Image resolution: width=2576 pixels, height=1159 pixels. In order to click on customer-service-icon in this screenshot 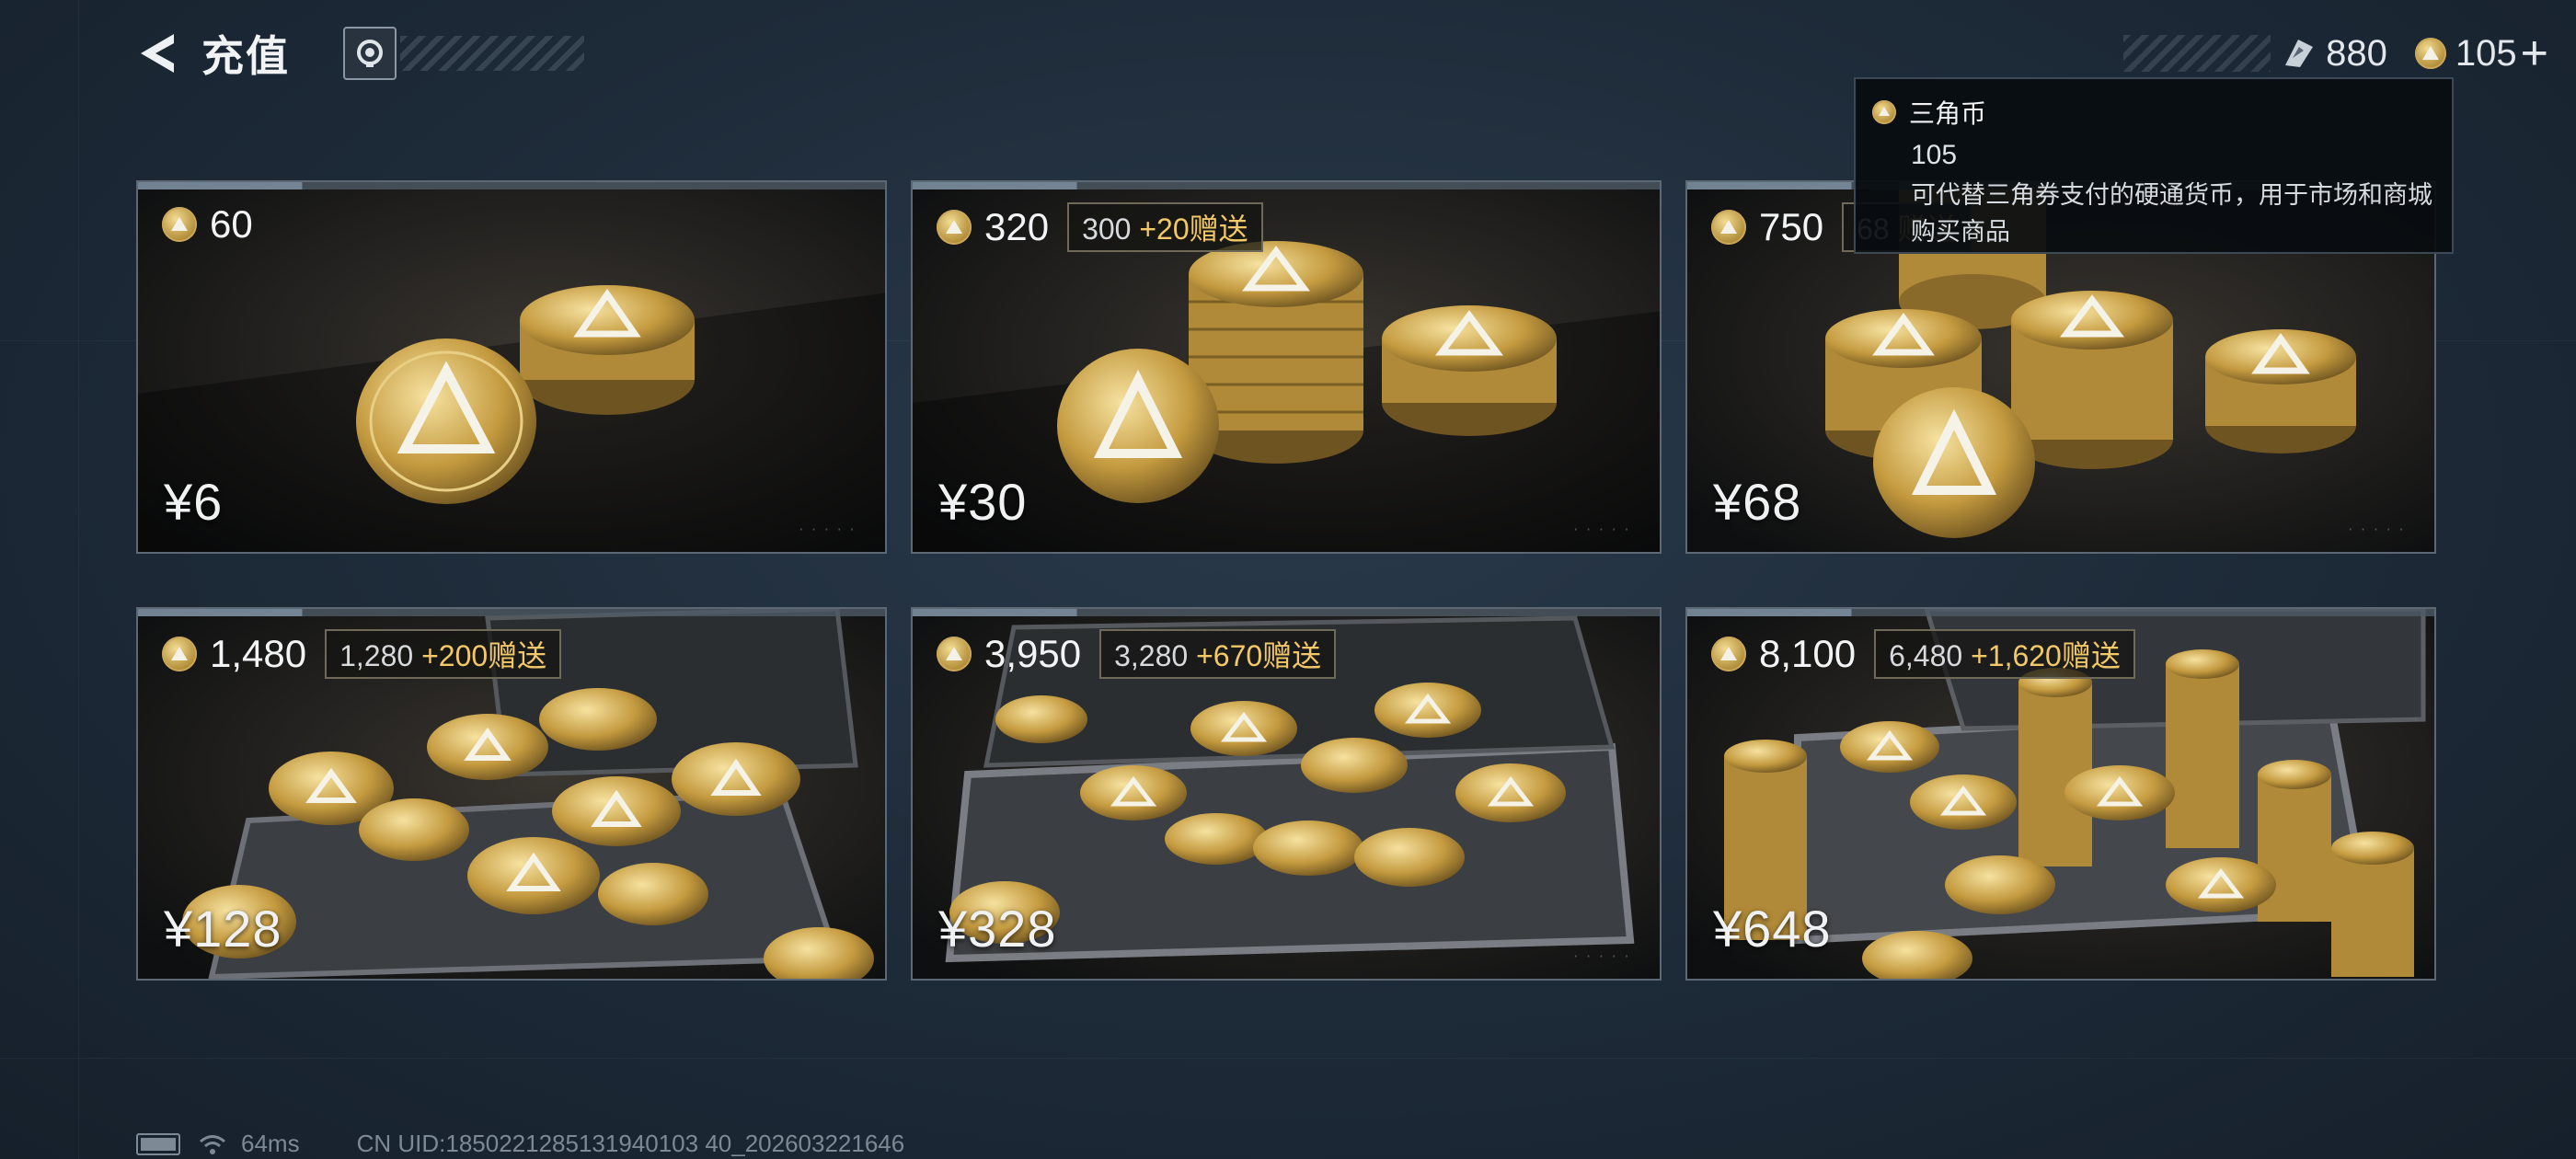, I will do `click(370, 53)`.